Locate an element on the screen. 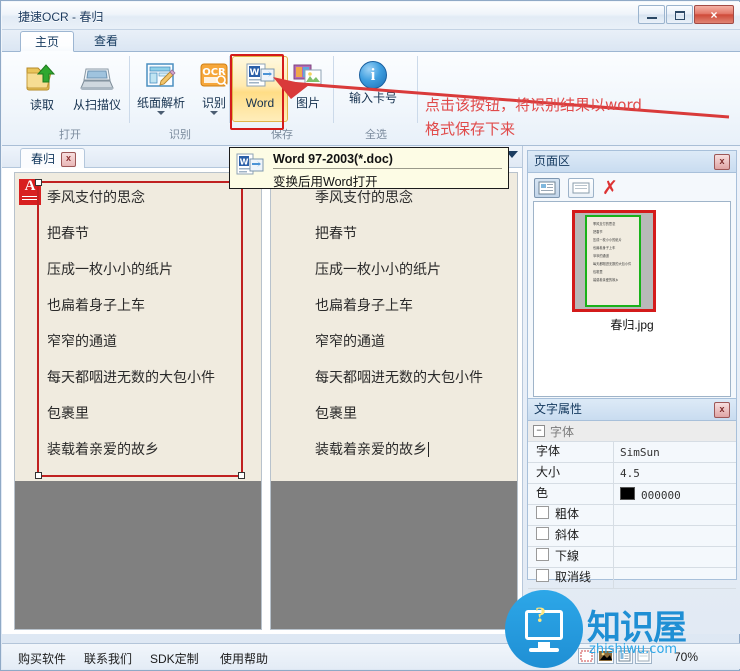 This screenshot has height=671, width=740. ribbon-button-input-card-number: i 输入卡号 is located at coordinates (373, 89).